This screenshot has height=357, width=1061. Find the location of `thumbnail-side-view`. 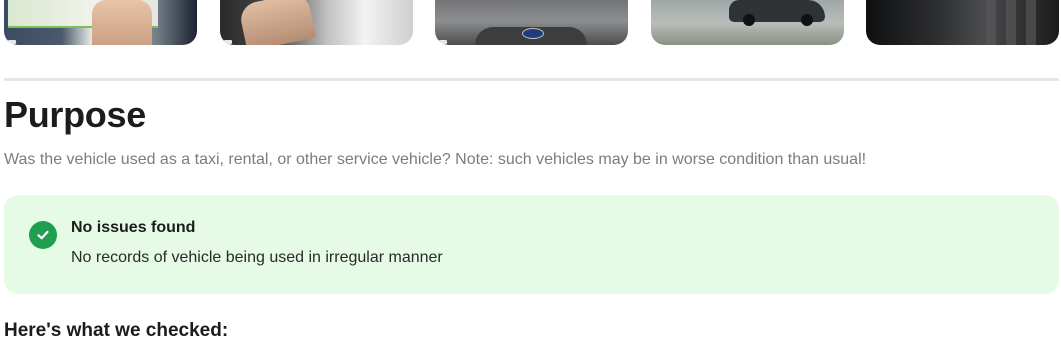

thumbnail-side-view is located at coordinates (747, 22).